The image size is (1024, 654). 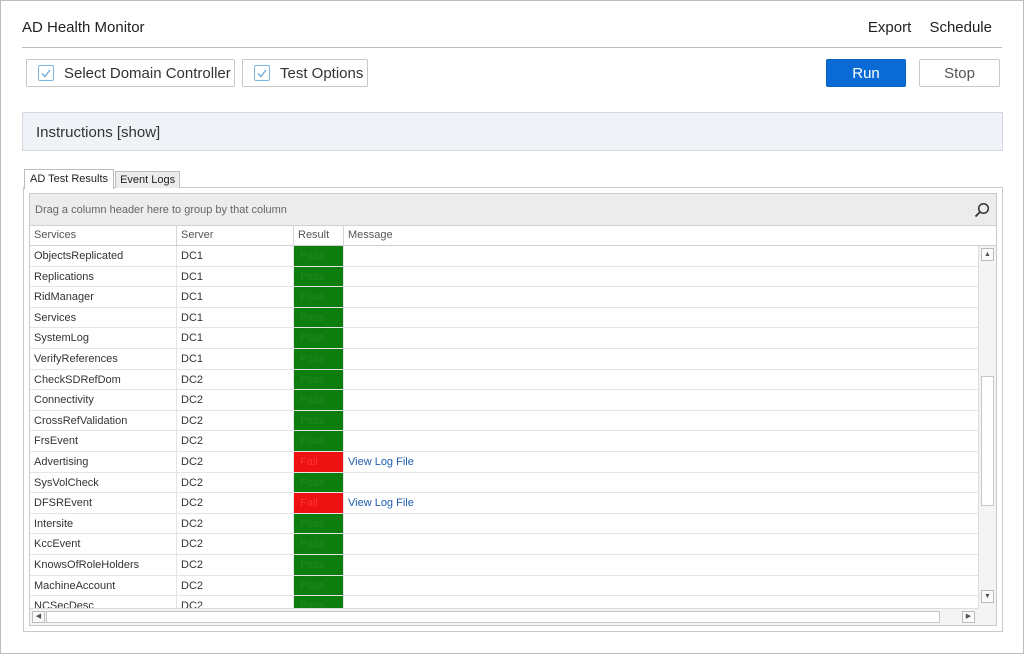 What do you see at coordinates (504, 503) in the screenshot?
I see `table-row: DFSREvent DC2 Fail View Log File` at bounding box center [504, 503].